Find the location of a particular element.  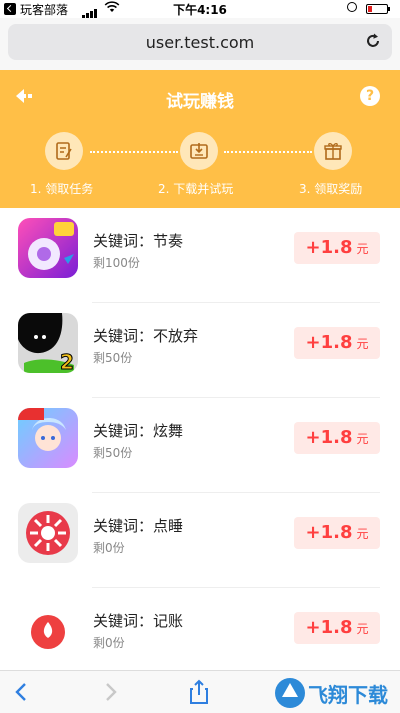

status-time: 下午4:16 is located at coordinates (200, 10).